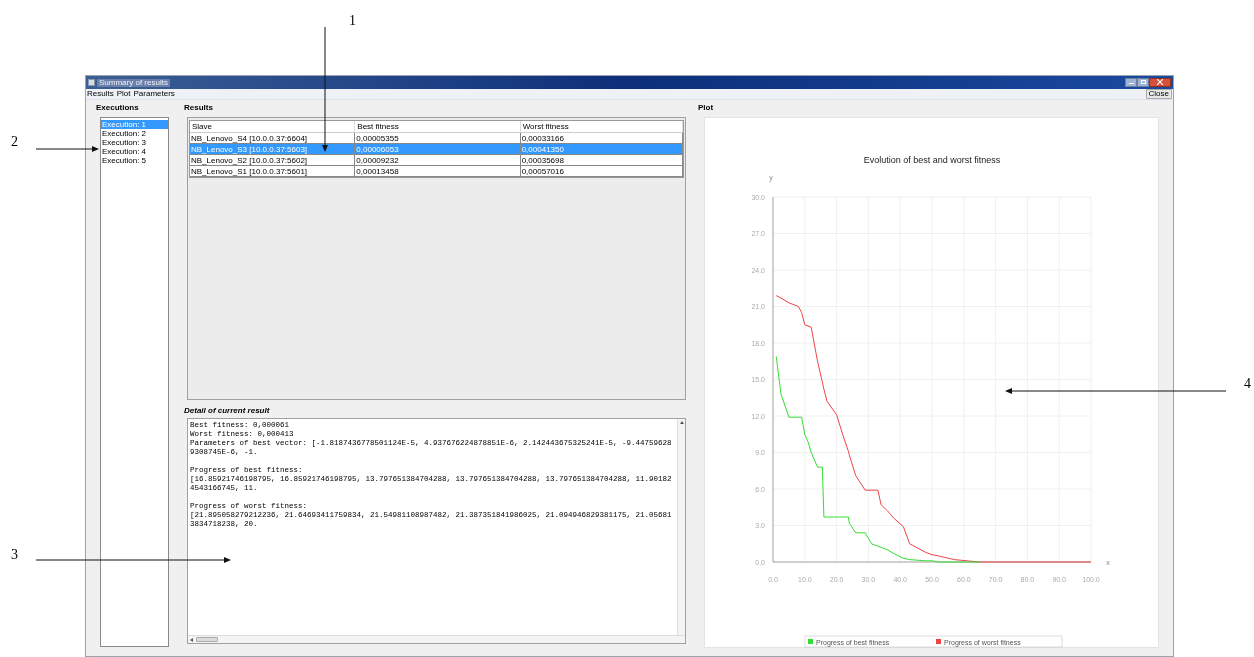 The width and height of the screenshot is (1254, 657). Describe the element at coordinates (932, 160) in the screenshot. I see `chart-title: Evolution of best and worst fitness` at that location.